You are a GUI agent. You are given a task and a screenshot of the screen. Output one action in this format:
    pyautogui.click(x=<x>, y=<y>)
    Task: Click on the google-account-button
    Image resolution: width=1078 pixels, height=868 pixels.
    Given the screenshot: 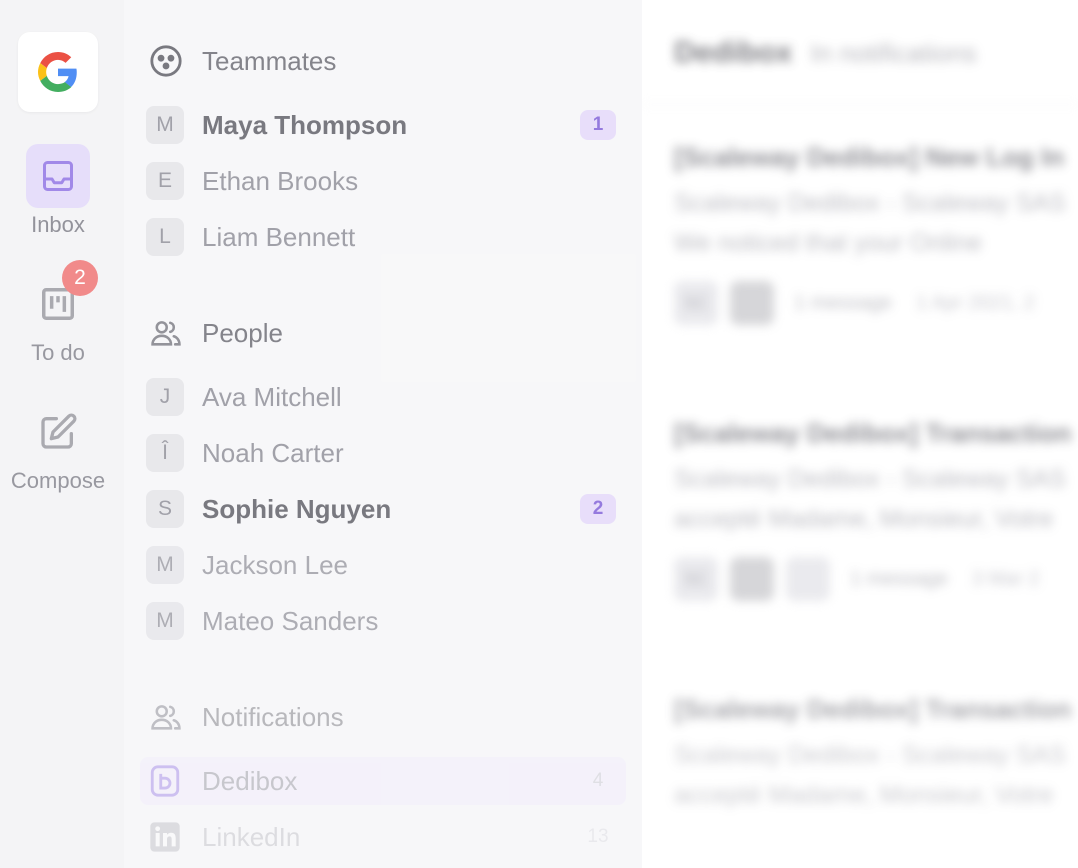 What is the action you would take?
    pyautogui.click(x=58, y=72)
    